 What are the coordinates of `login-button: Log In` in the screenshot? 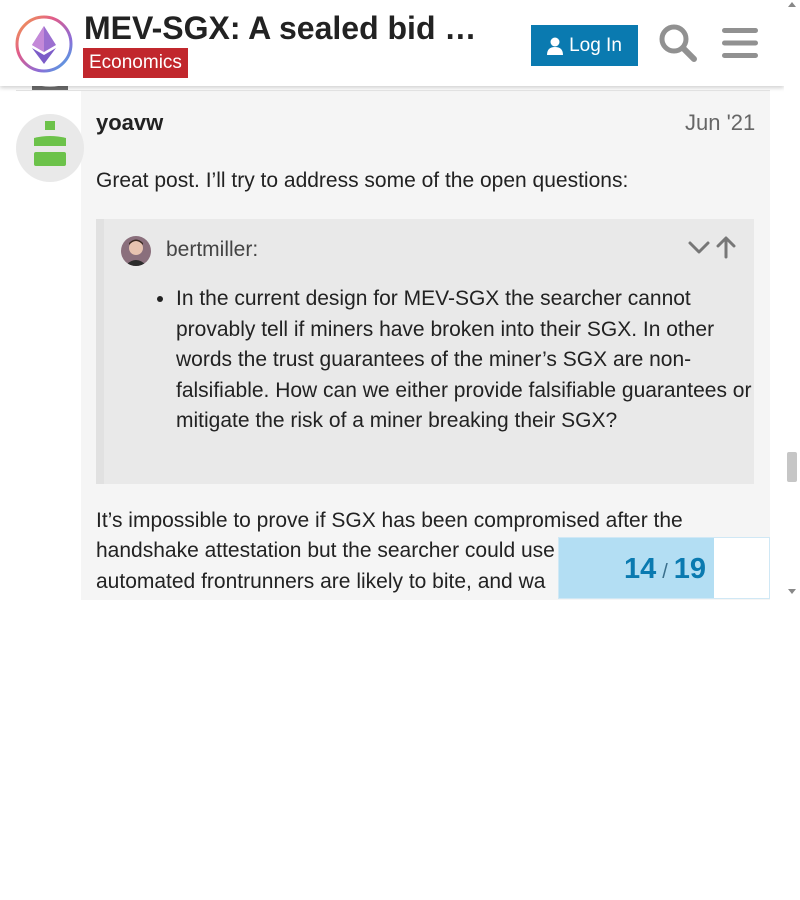 It's located at (584, 45).